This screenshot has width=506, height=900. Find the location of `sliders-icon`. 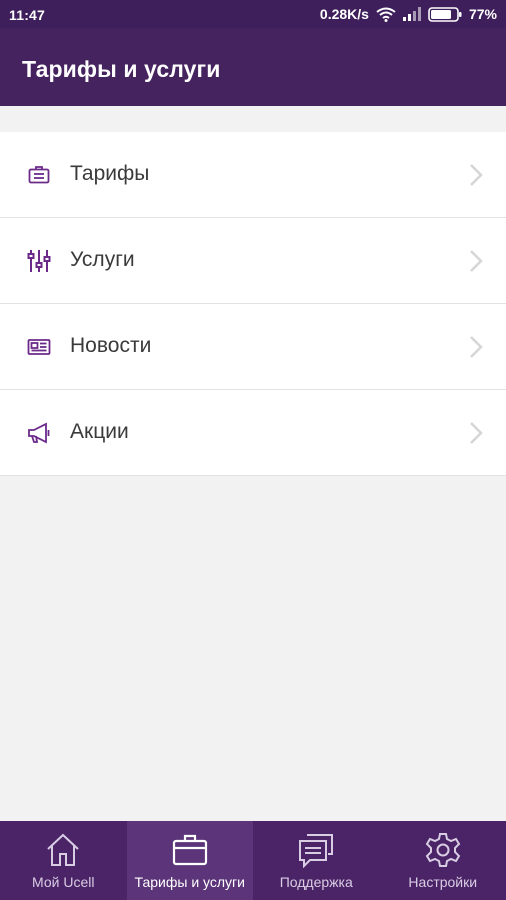

sliders-icon is located at coordinates (39, 261).